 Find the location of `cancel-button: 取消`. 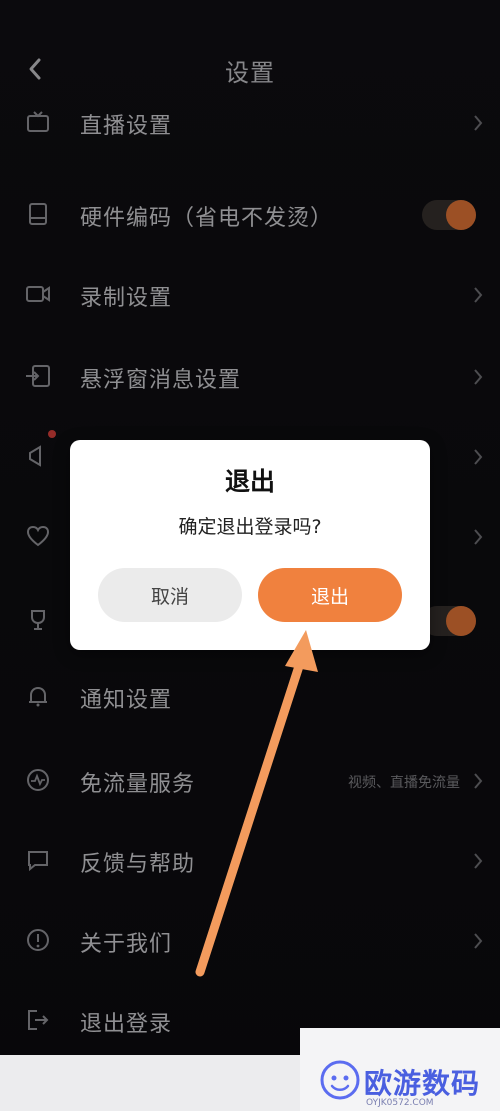

cancel-button: 取消 is located at coordinates (170, 595).